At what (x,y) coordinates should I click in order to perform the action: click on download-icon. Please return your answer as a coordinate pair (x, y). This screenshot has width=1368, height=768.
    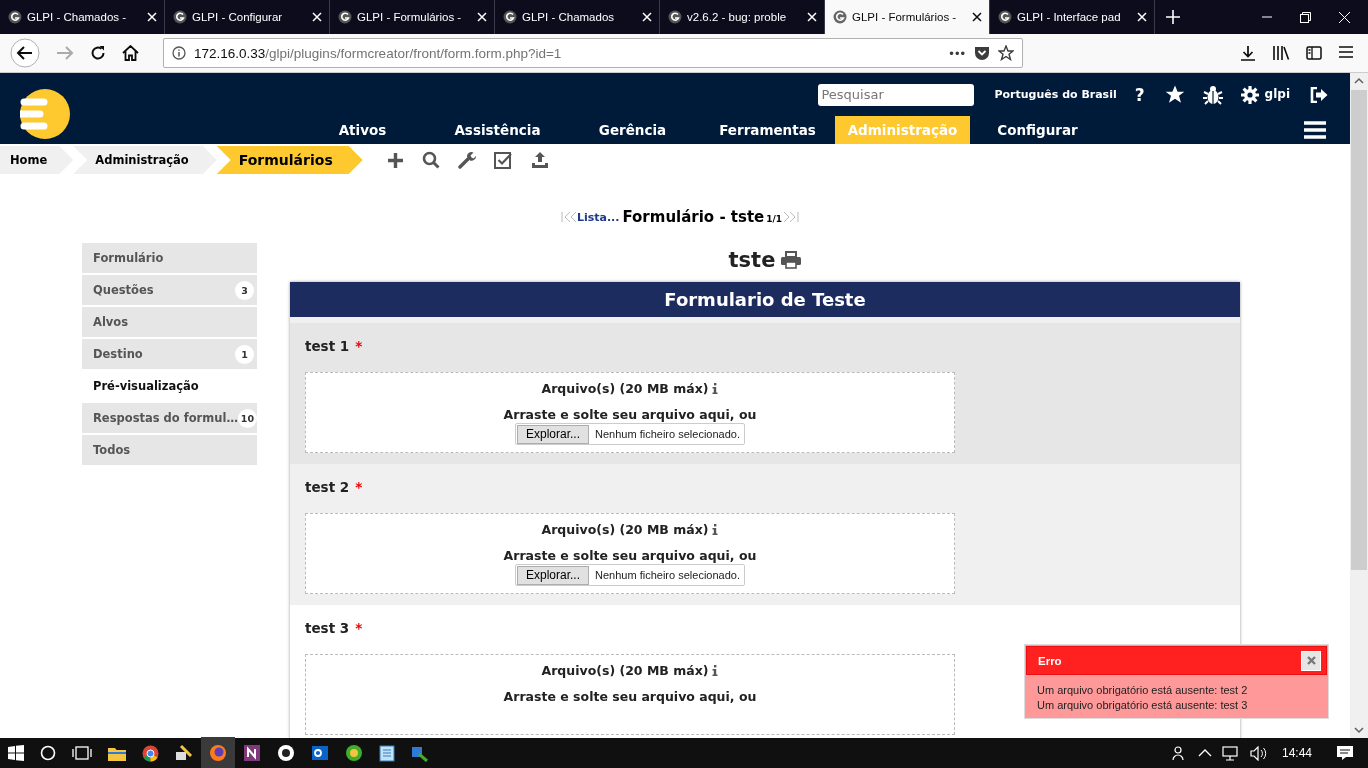
    Looking at the image, I should click on (1248, 53).